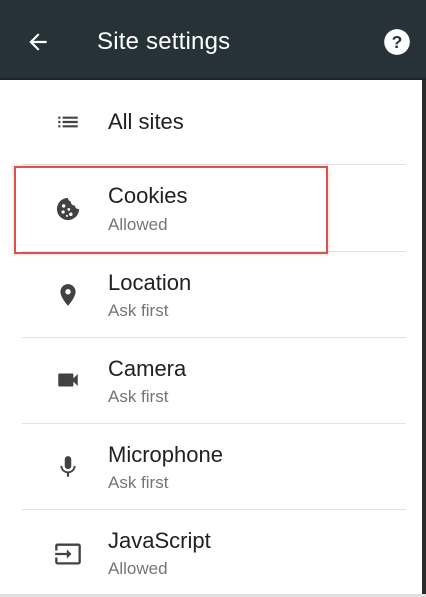  What do you see at coordinates (213, 553) in the screenshot?
I see `site-setting-javascript: JavaScript Allowed` at bounding box center [213, 553].